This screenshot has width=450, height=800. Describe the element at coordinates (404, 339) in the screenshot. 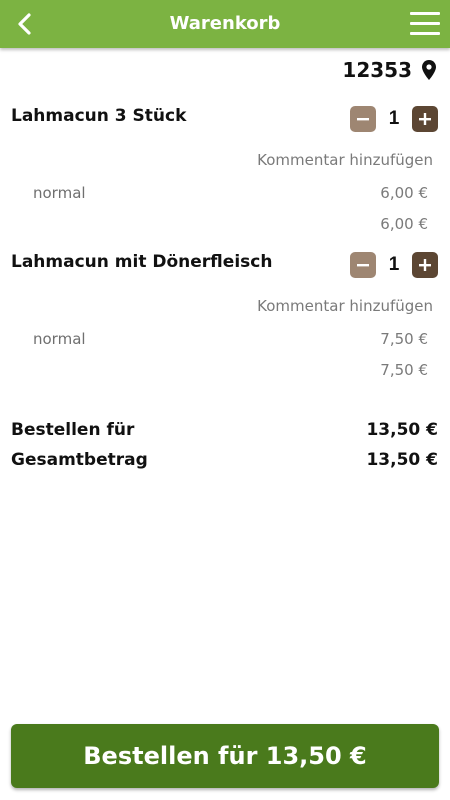

I see `variant-price: 7,50 €` at that location.